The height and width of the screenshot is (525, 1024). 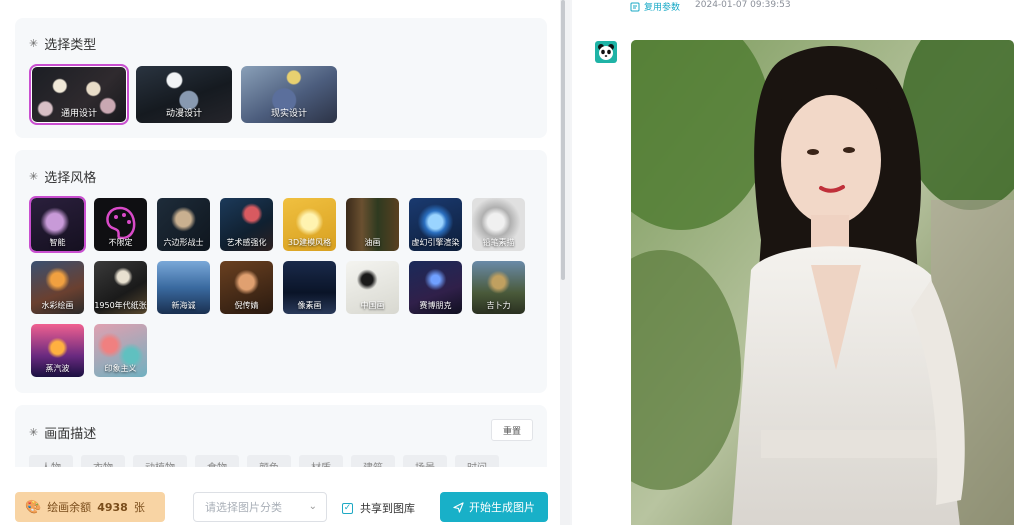 What do you see at coordinates (655, 6) in the screenshot?
I see `reuse-params-link: 复用参数` at bounding box center [655, 6].